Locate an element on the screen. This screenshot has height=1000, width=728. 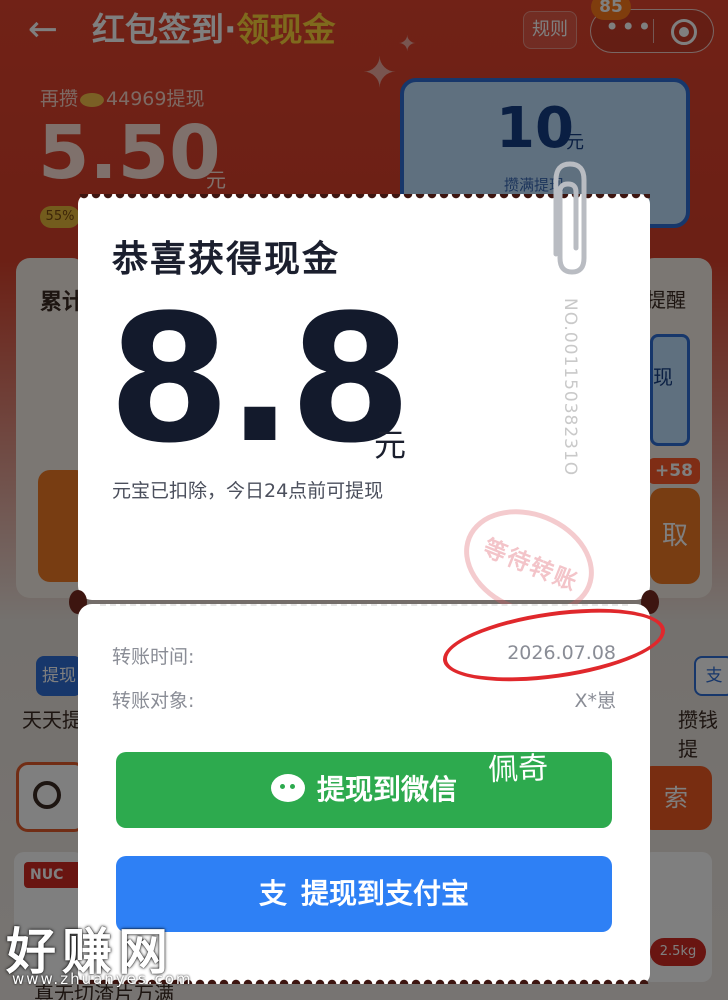
cash-note: 元宝已扣除，今日24点前可提现 is located at coordinates (248, 491).